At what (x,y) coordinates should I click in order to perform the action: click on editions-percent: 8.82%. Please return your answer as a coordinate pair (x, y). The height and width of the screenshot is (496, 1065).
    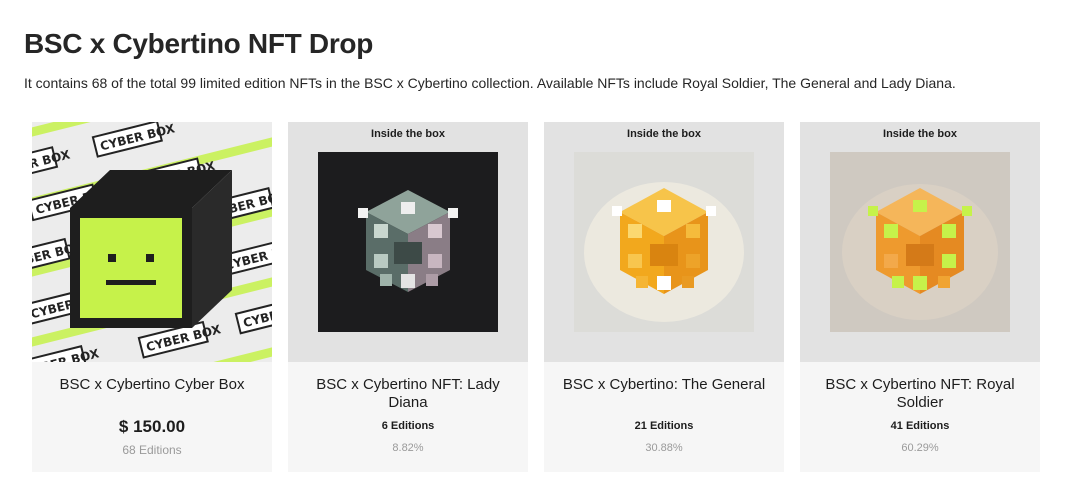
    Looking at the image, I should click on (408, 448).